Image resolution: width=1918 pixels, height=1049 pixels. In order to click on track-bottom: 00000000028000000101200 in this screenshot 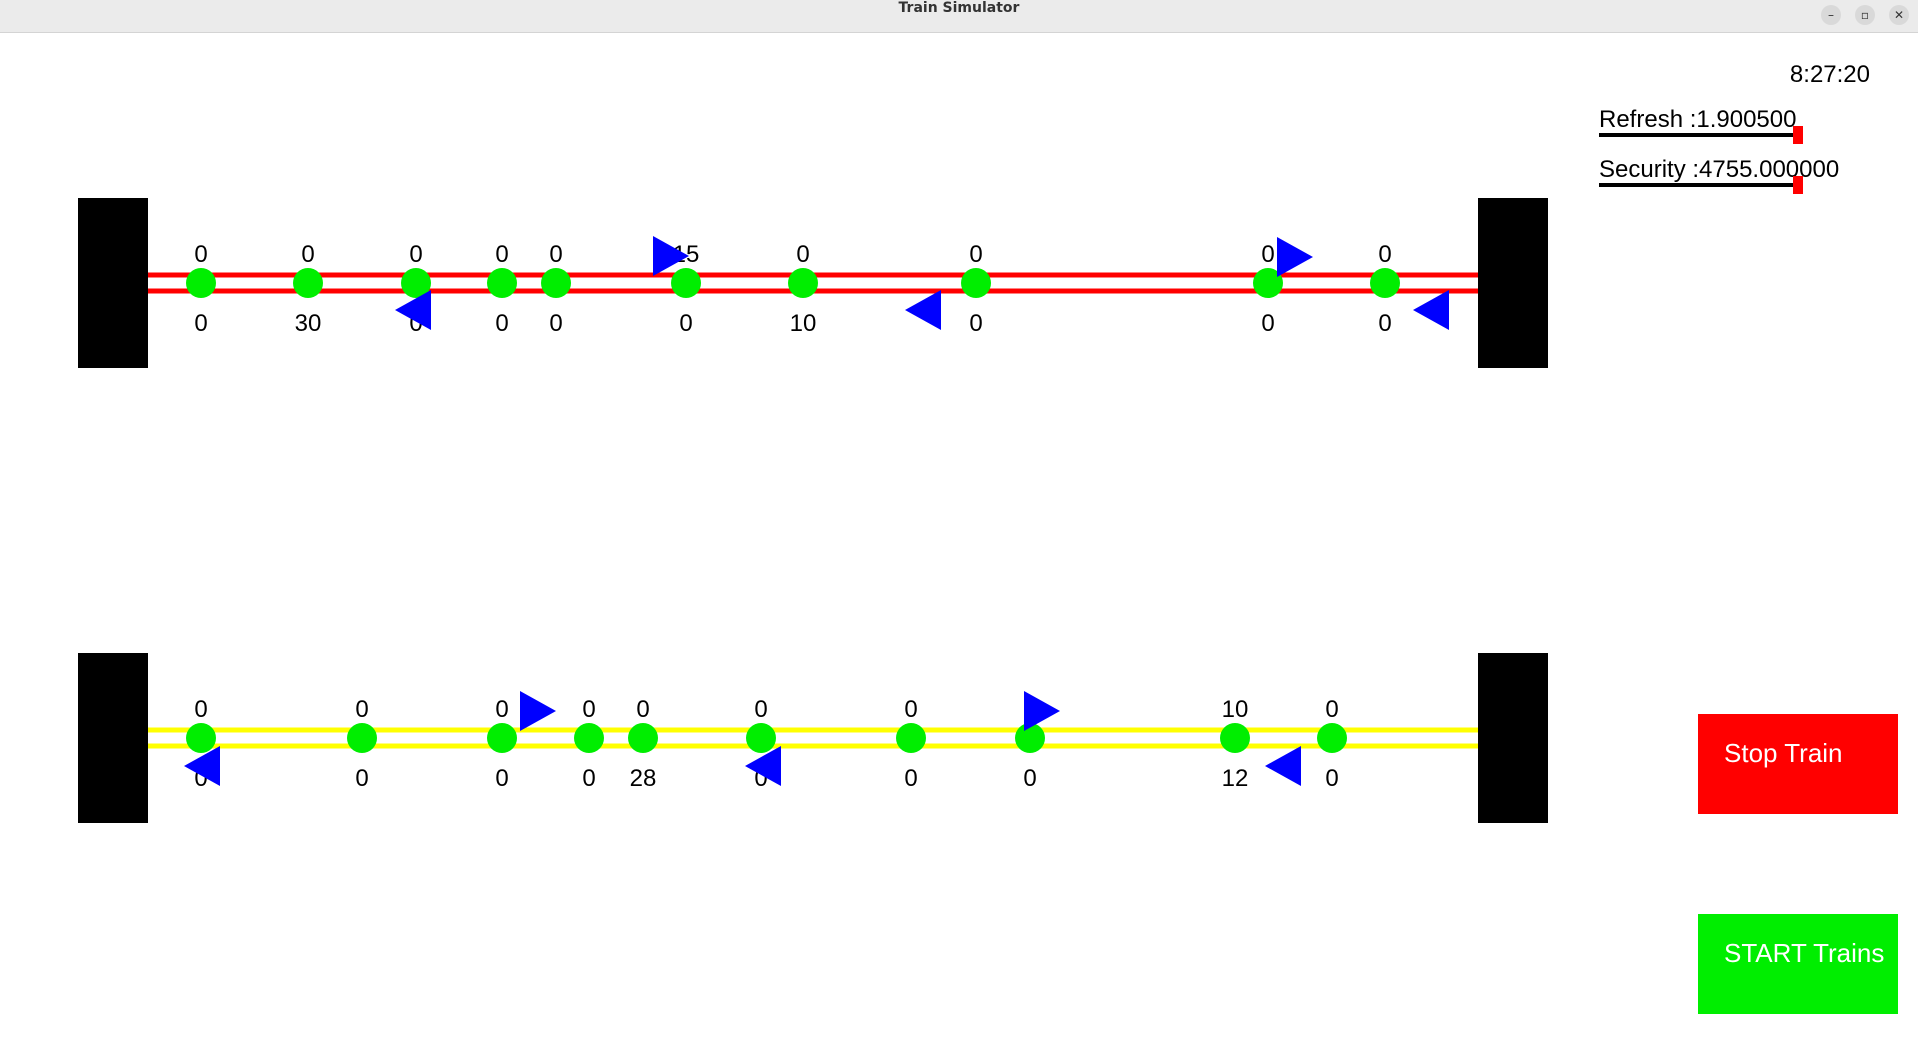, I will do `click(813, 738)`.